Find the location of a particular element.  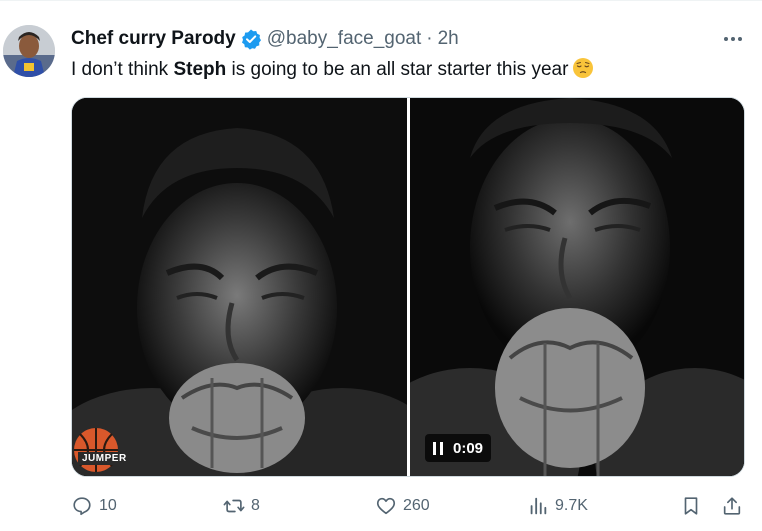

verified-badge-icon is located at coordinates (251, 39).